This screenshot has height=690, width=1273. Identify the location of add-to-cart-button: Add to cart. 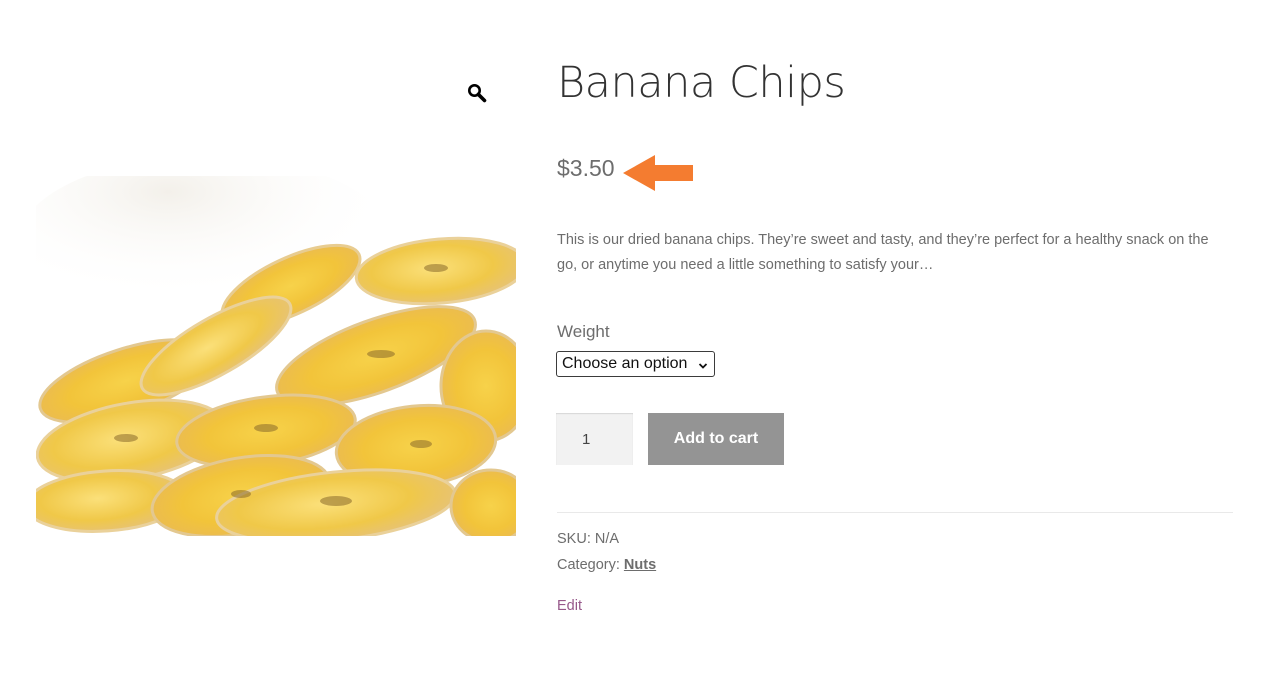
(716, 439).